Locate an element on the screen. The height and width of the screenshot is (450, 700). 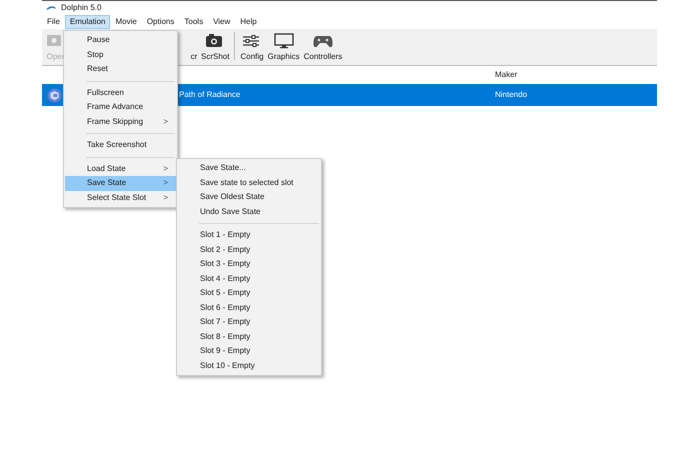
menu-item: Save state to selected slot is located at coordinates (249, 183).